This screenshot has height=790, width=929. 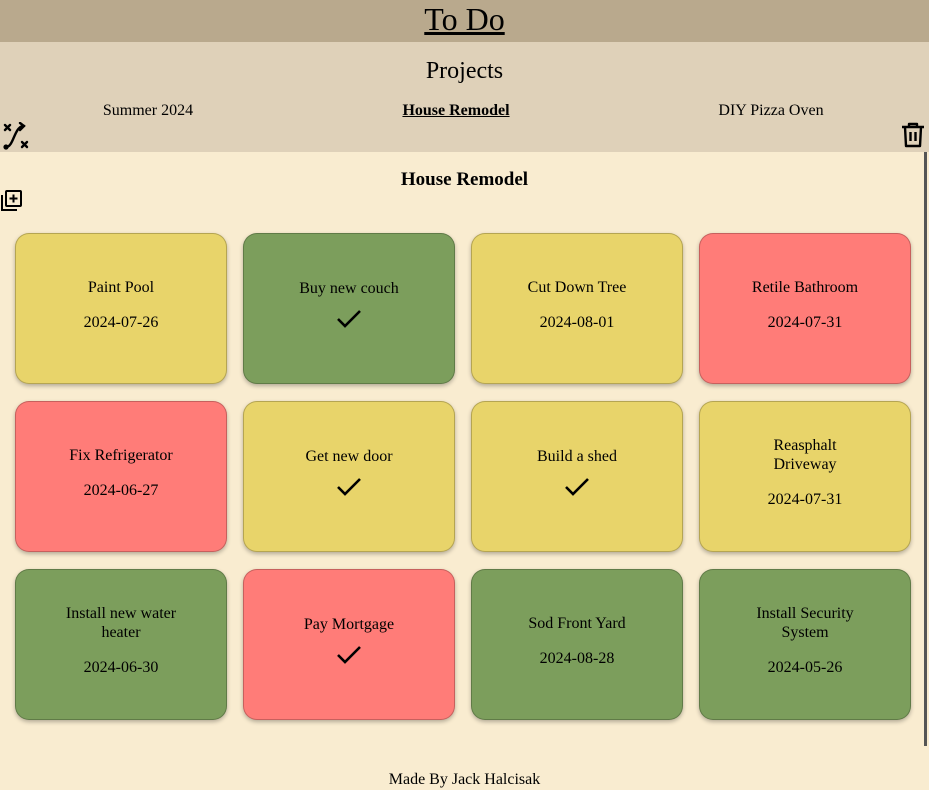 I want to click on task-name: Install Security System, so click(x=805, y=623).